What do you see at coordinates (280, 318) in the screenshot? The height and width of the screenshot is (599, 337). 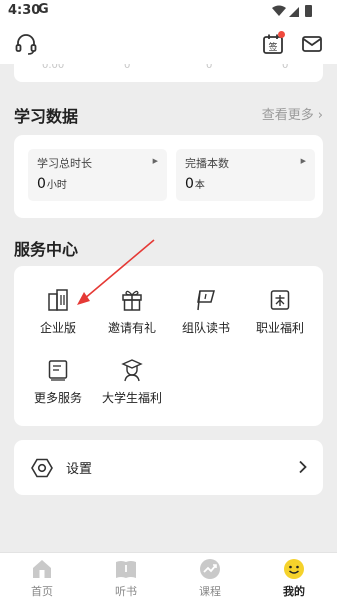 I see `service-career-benefit: 职业福利` at bounding box center [280, 318].